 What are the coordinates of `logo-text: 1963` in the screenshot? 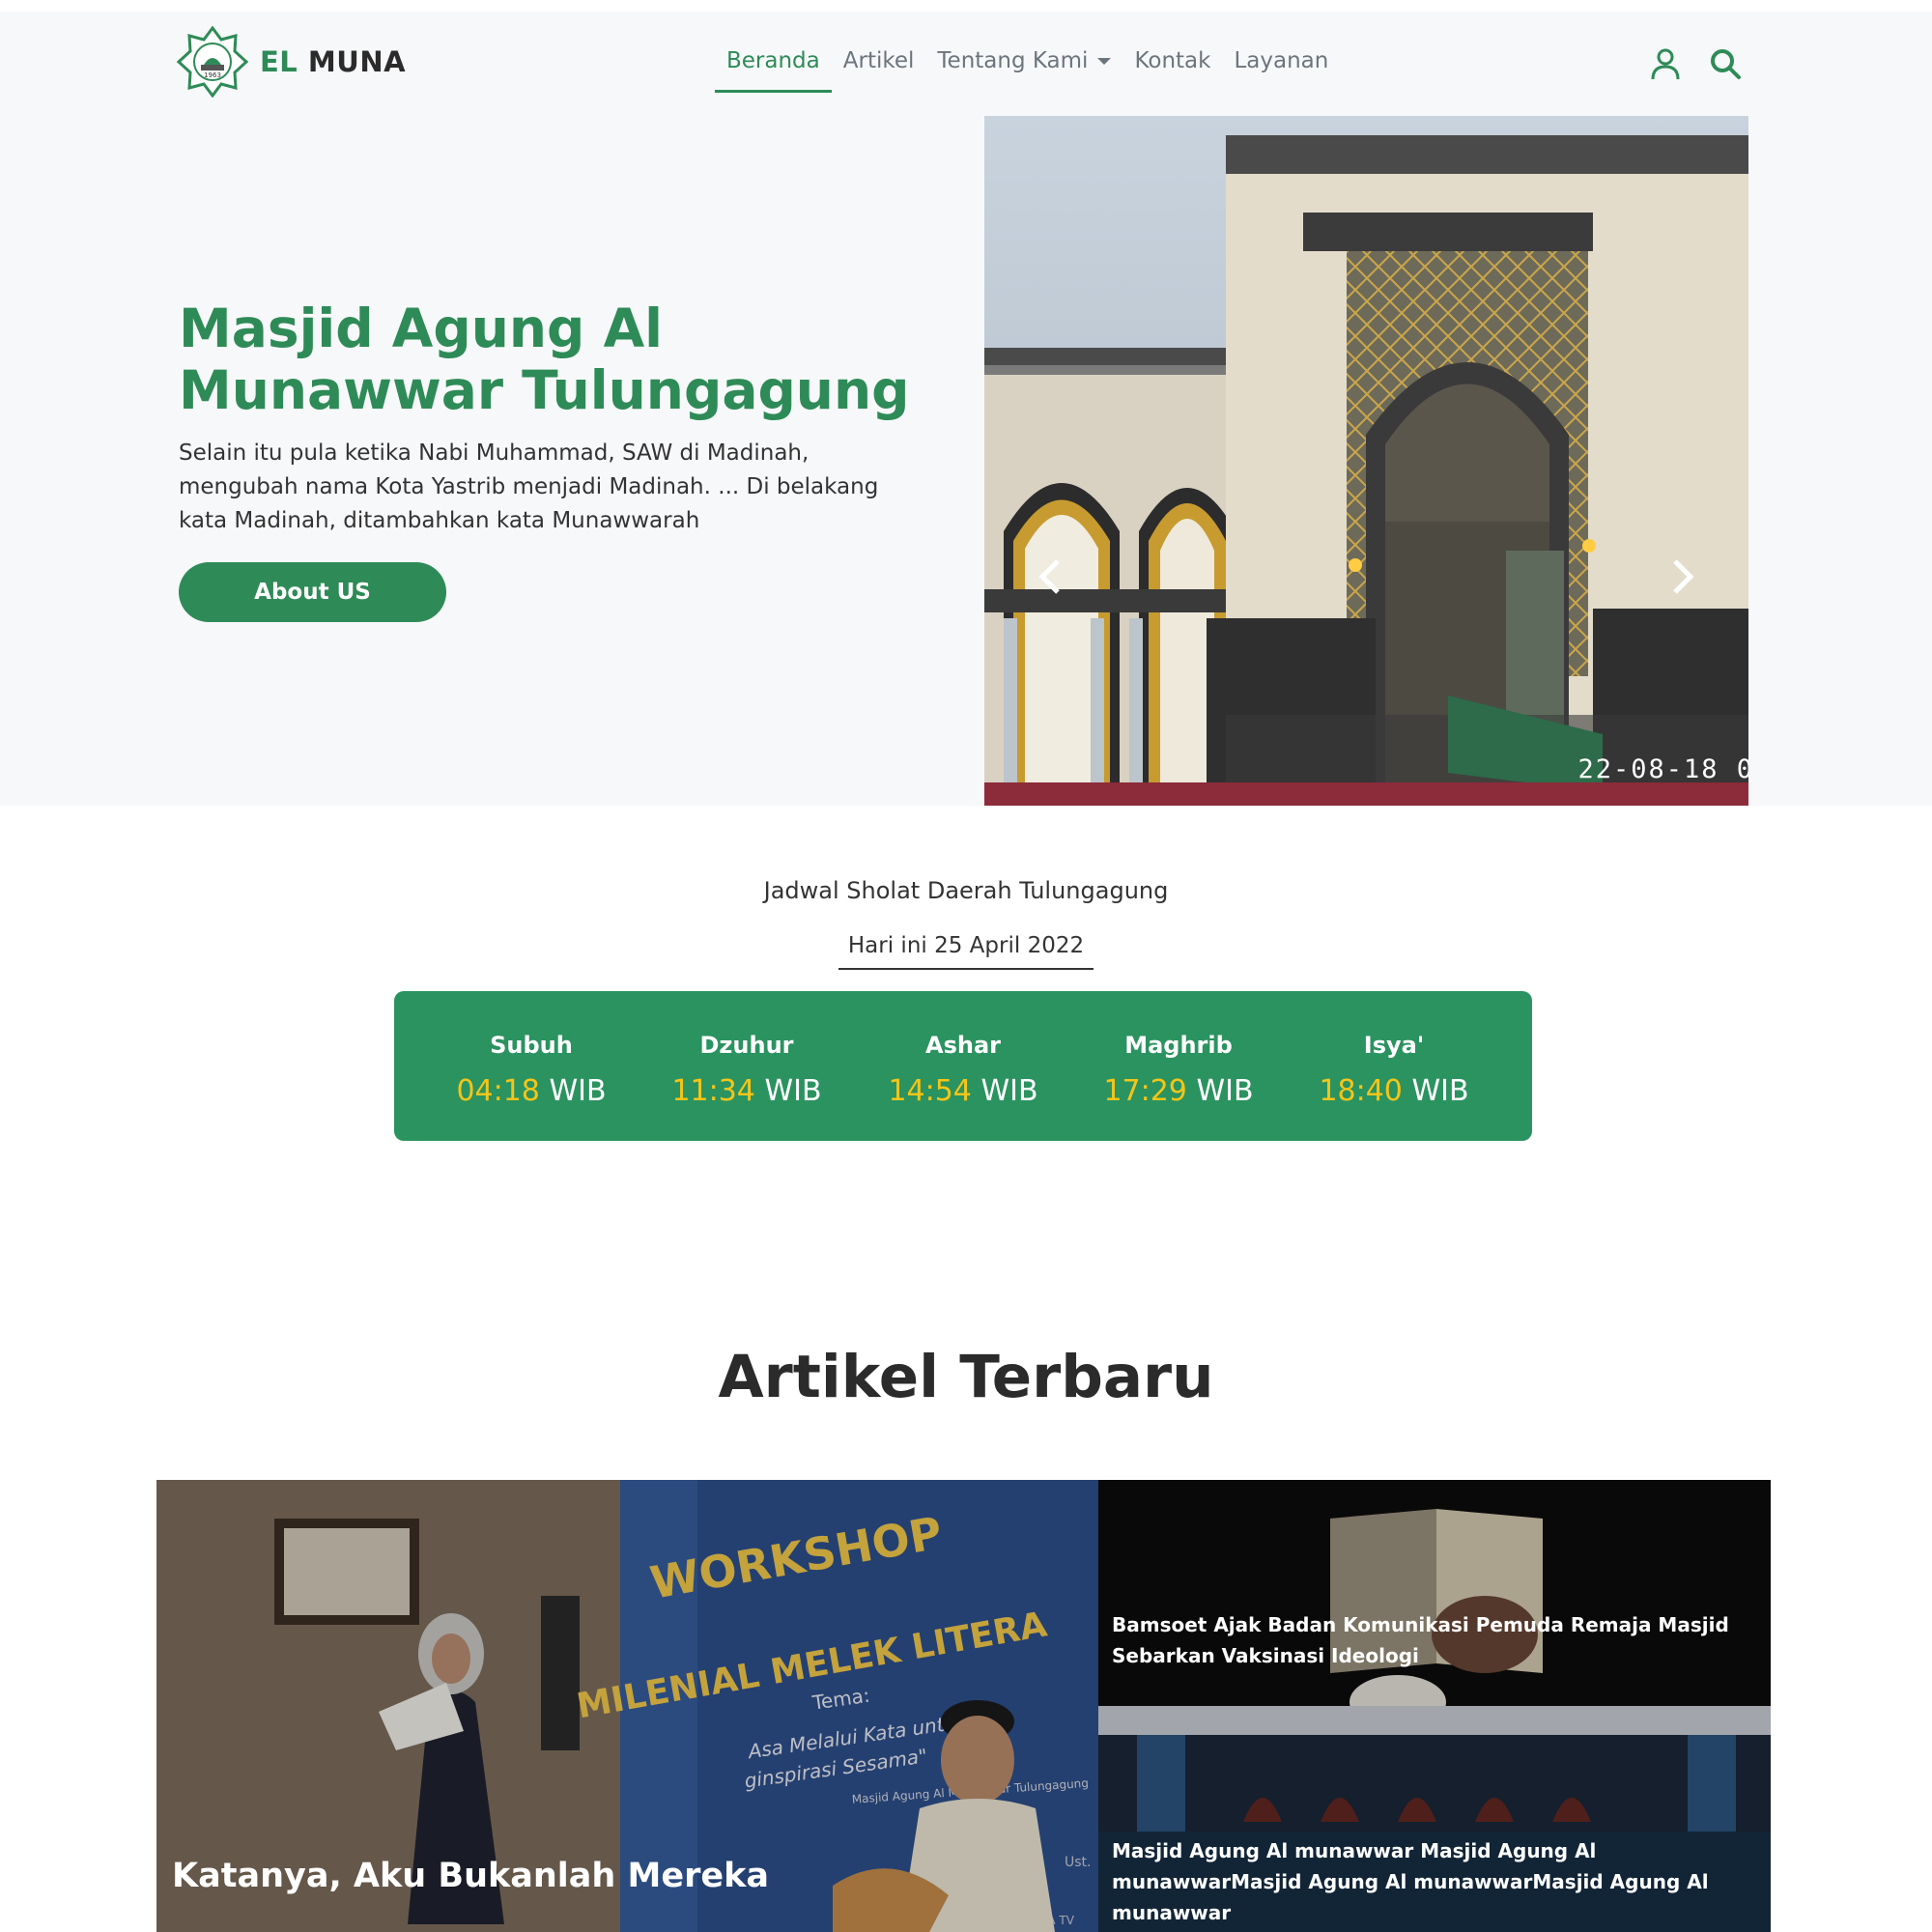 It's located at (212, 75).